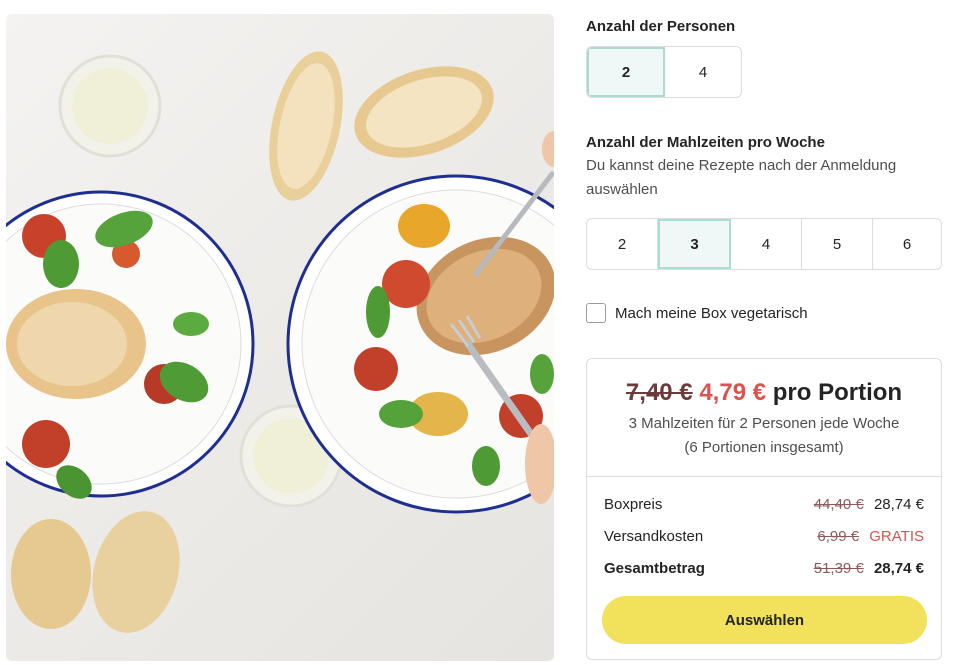  What do you see at coordinates (694, 244) in the screenshot?
I see `meals-option-3: 3` at bounding box center [694, 244].